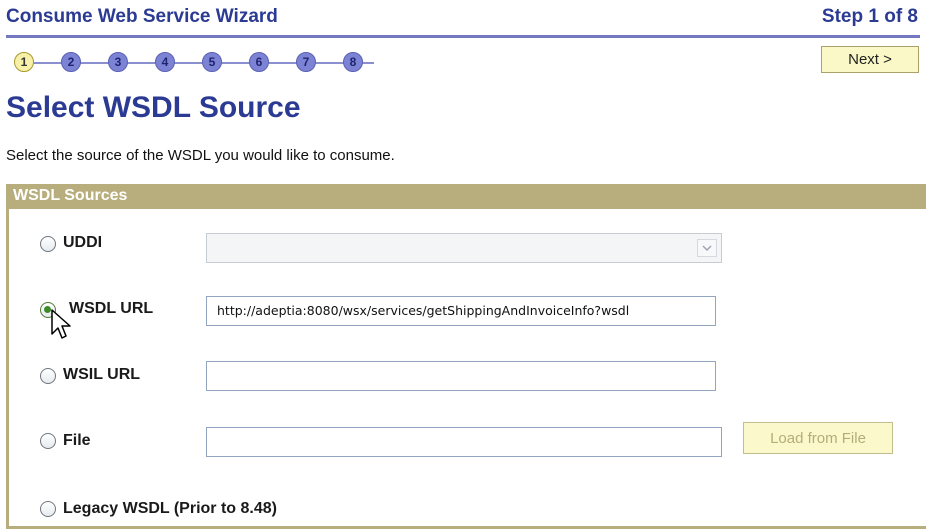 The image size is (926, 529). I want to click on mouse-pointer-icon, so click(61, 324).